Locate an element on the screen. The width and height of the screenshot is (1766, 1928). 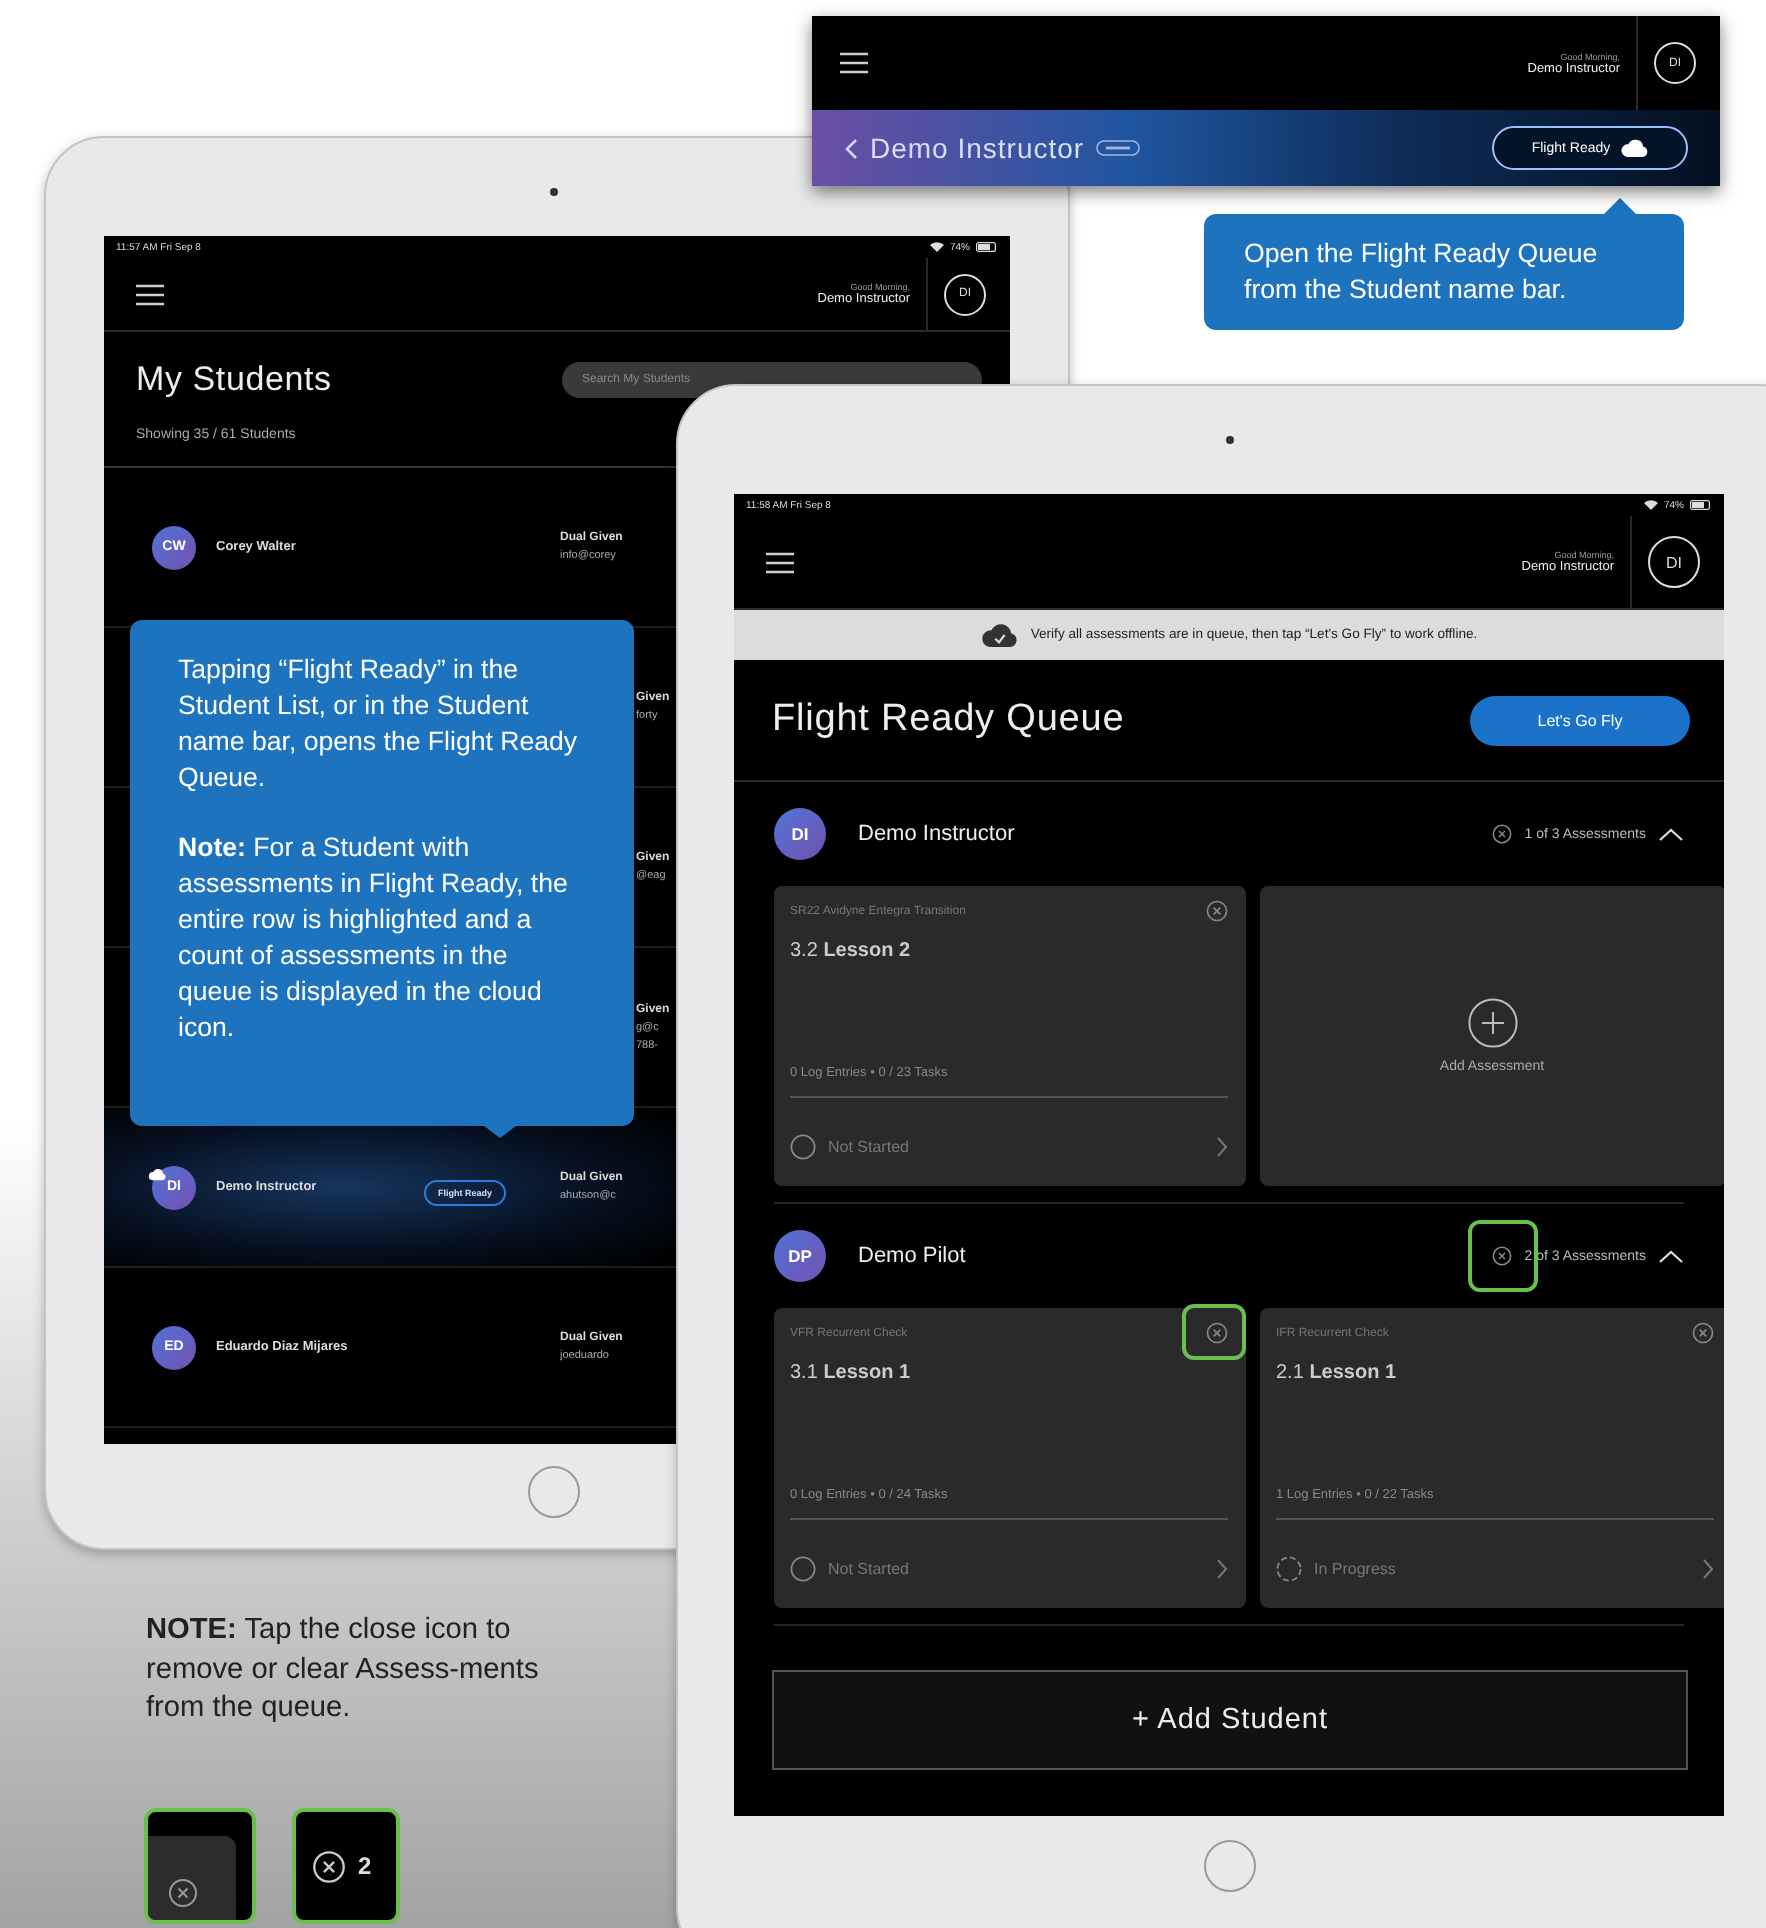
cloud-check-icon is located at coordinates (999, 635).